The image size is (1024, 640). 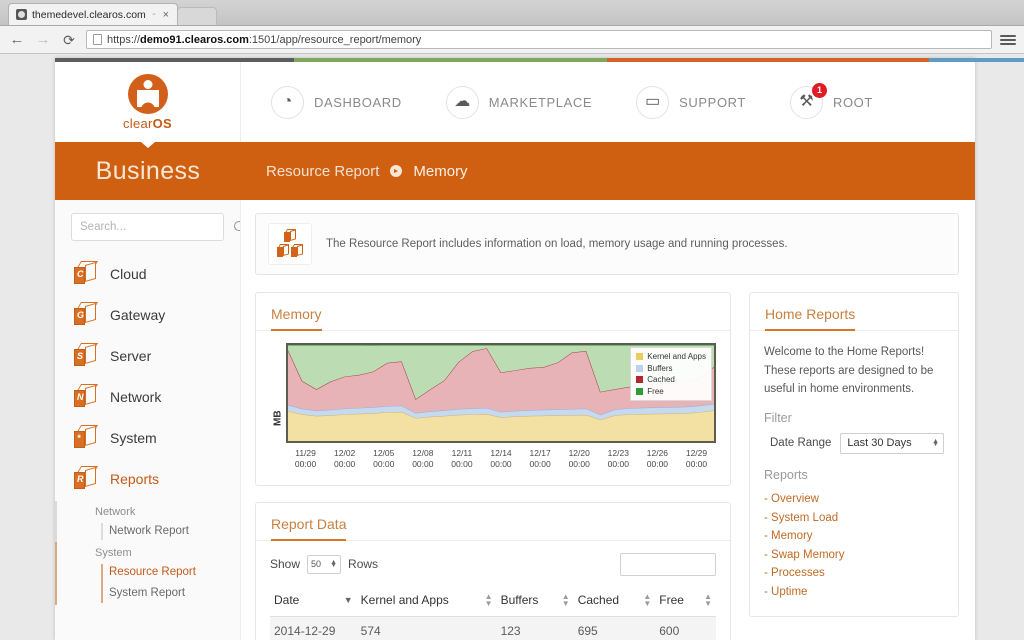 What do you see at coordinates (56, 573) in the screenshot?
I see `tree-rail` at bounding box center [56, 573].